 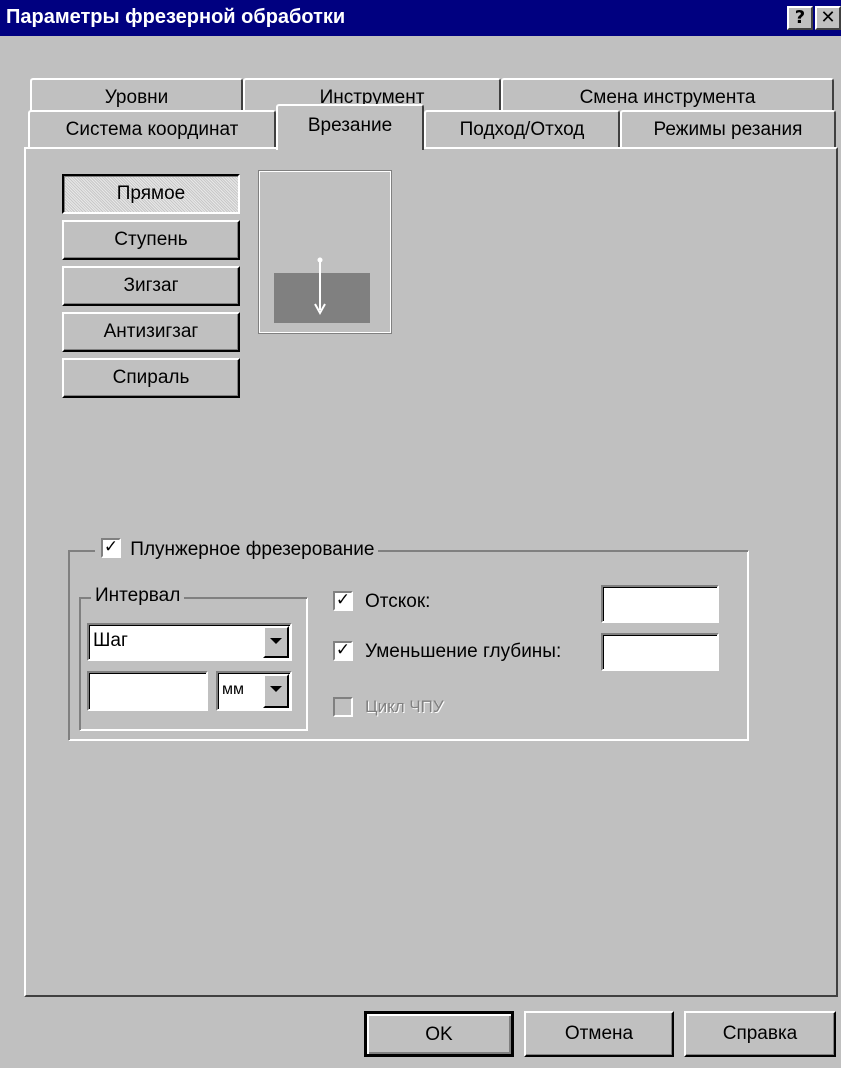 I want to click on tool-start-point, so click(x=320, y=260).